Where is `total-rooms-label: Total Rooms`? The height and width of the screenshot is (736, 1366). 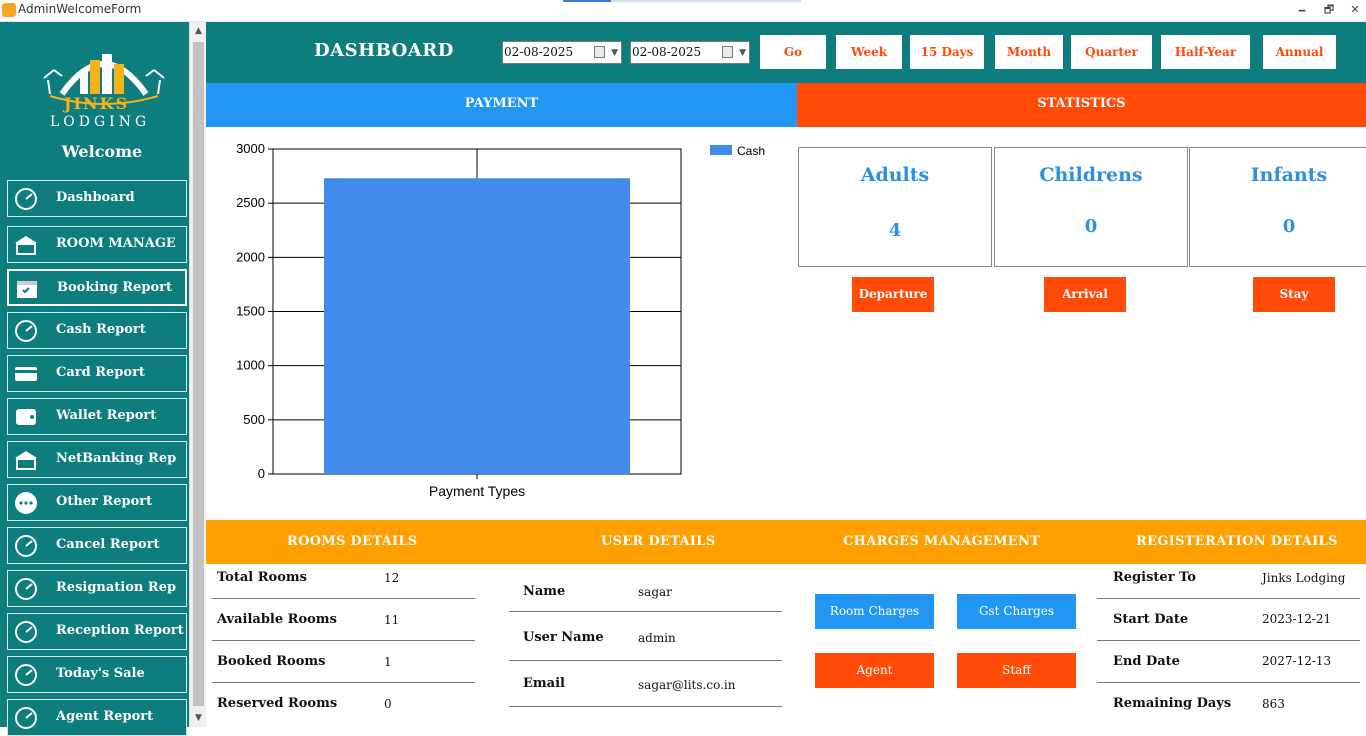
total-rooms-label: Total Rooms is located at coordinates (262, 577).